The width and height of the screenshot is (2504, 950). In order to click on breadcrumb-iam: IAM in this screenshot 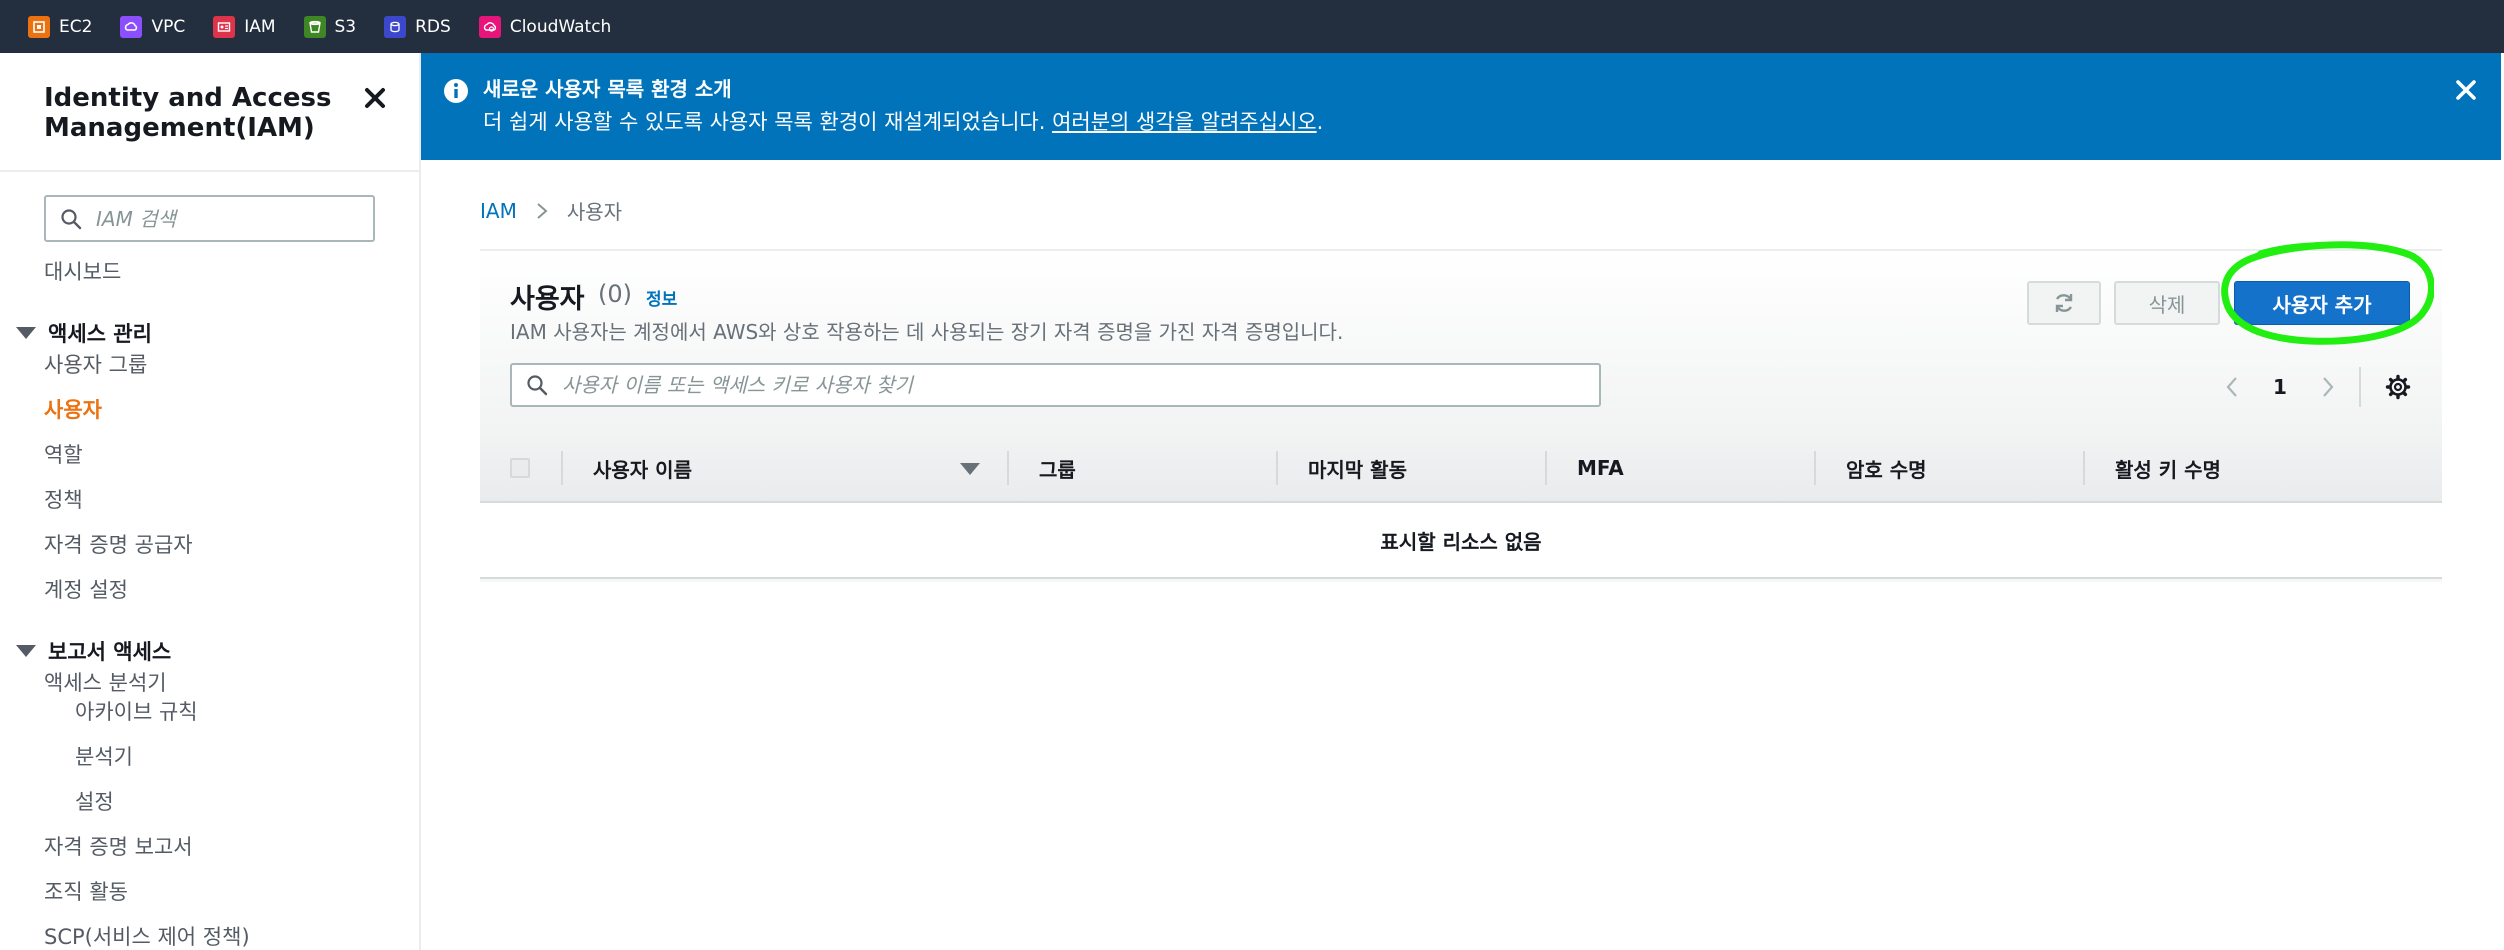, I will do `click(498, 211)`.